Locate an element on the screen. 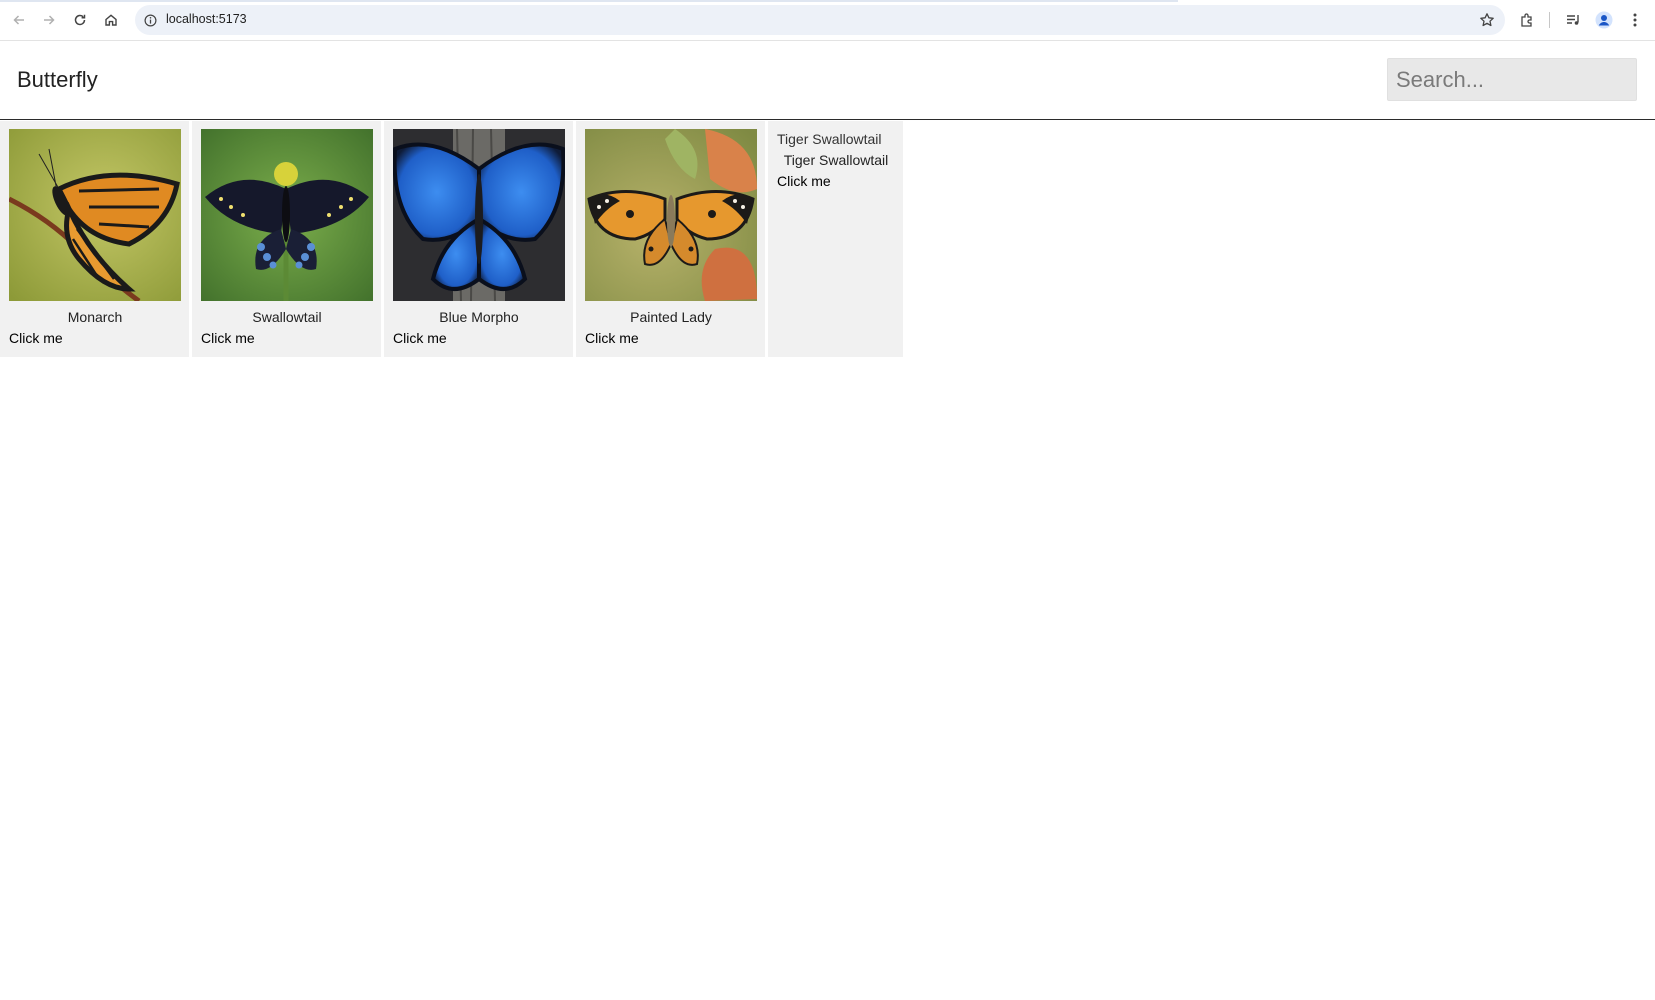  butterfly-card: Painted Lady Click me is located at coordinates (670, 239).